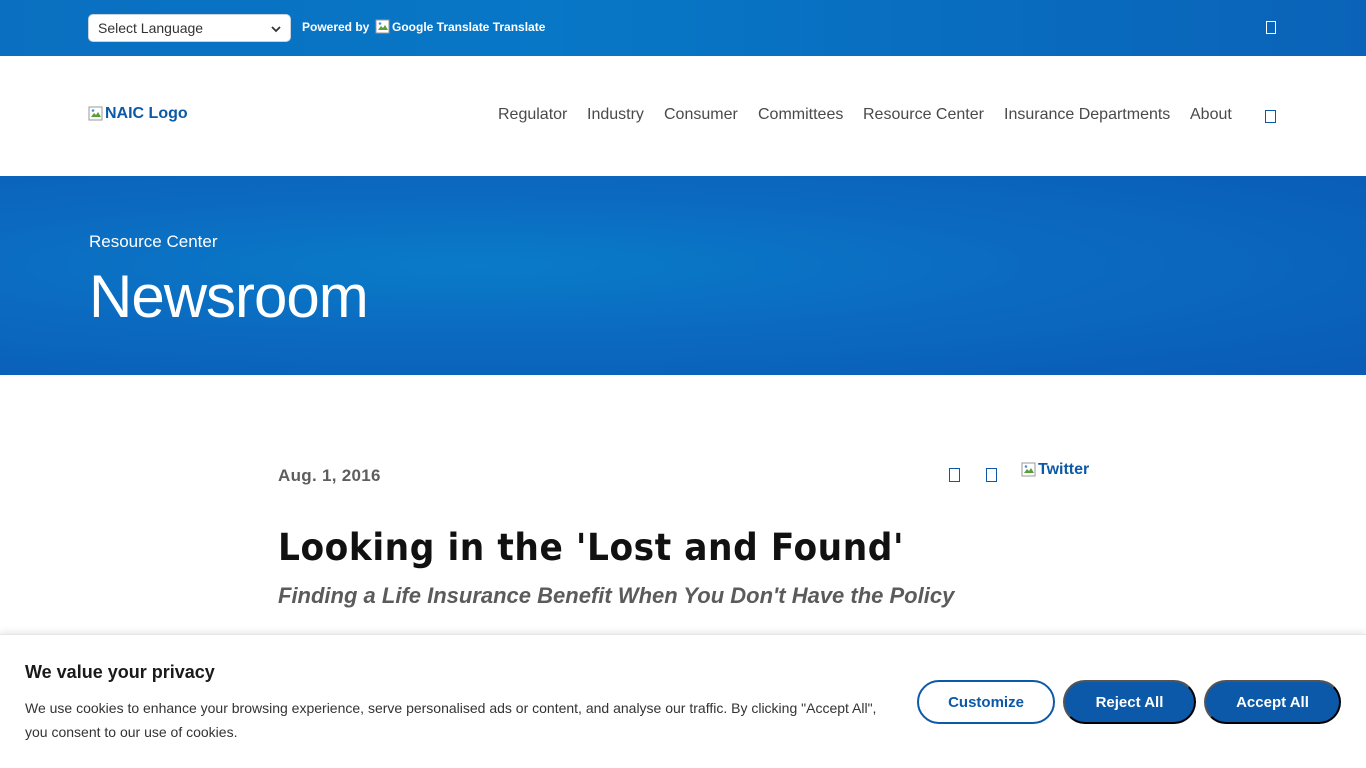 This screenshot has width=1366, height=768. I want to click on powered-by-label: Powered by, so click(336, 27).